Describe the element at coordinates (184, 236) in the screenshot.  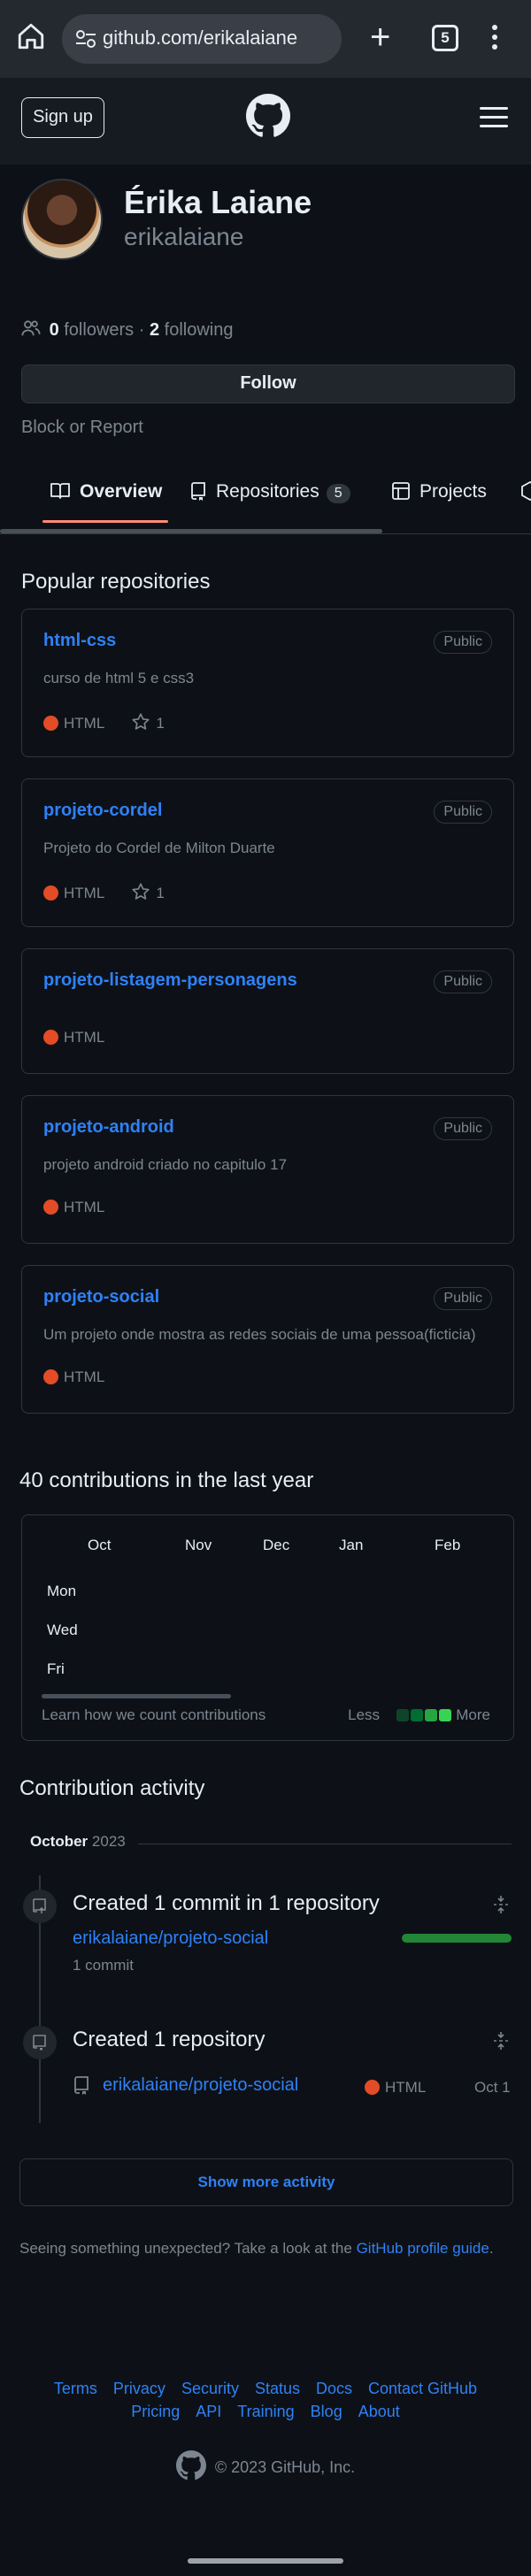
I see `profile-login: erikalaiane` at that location.